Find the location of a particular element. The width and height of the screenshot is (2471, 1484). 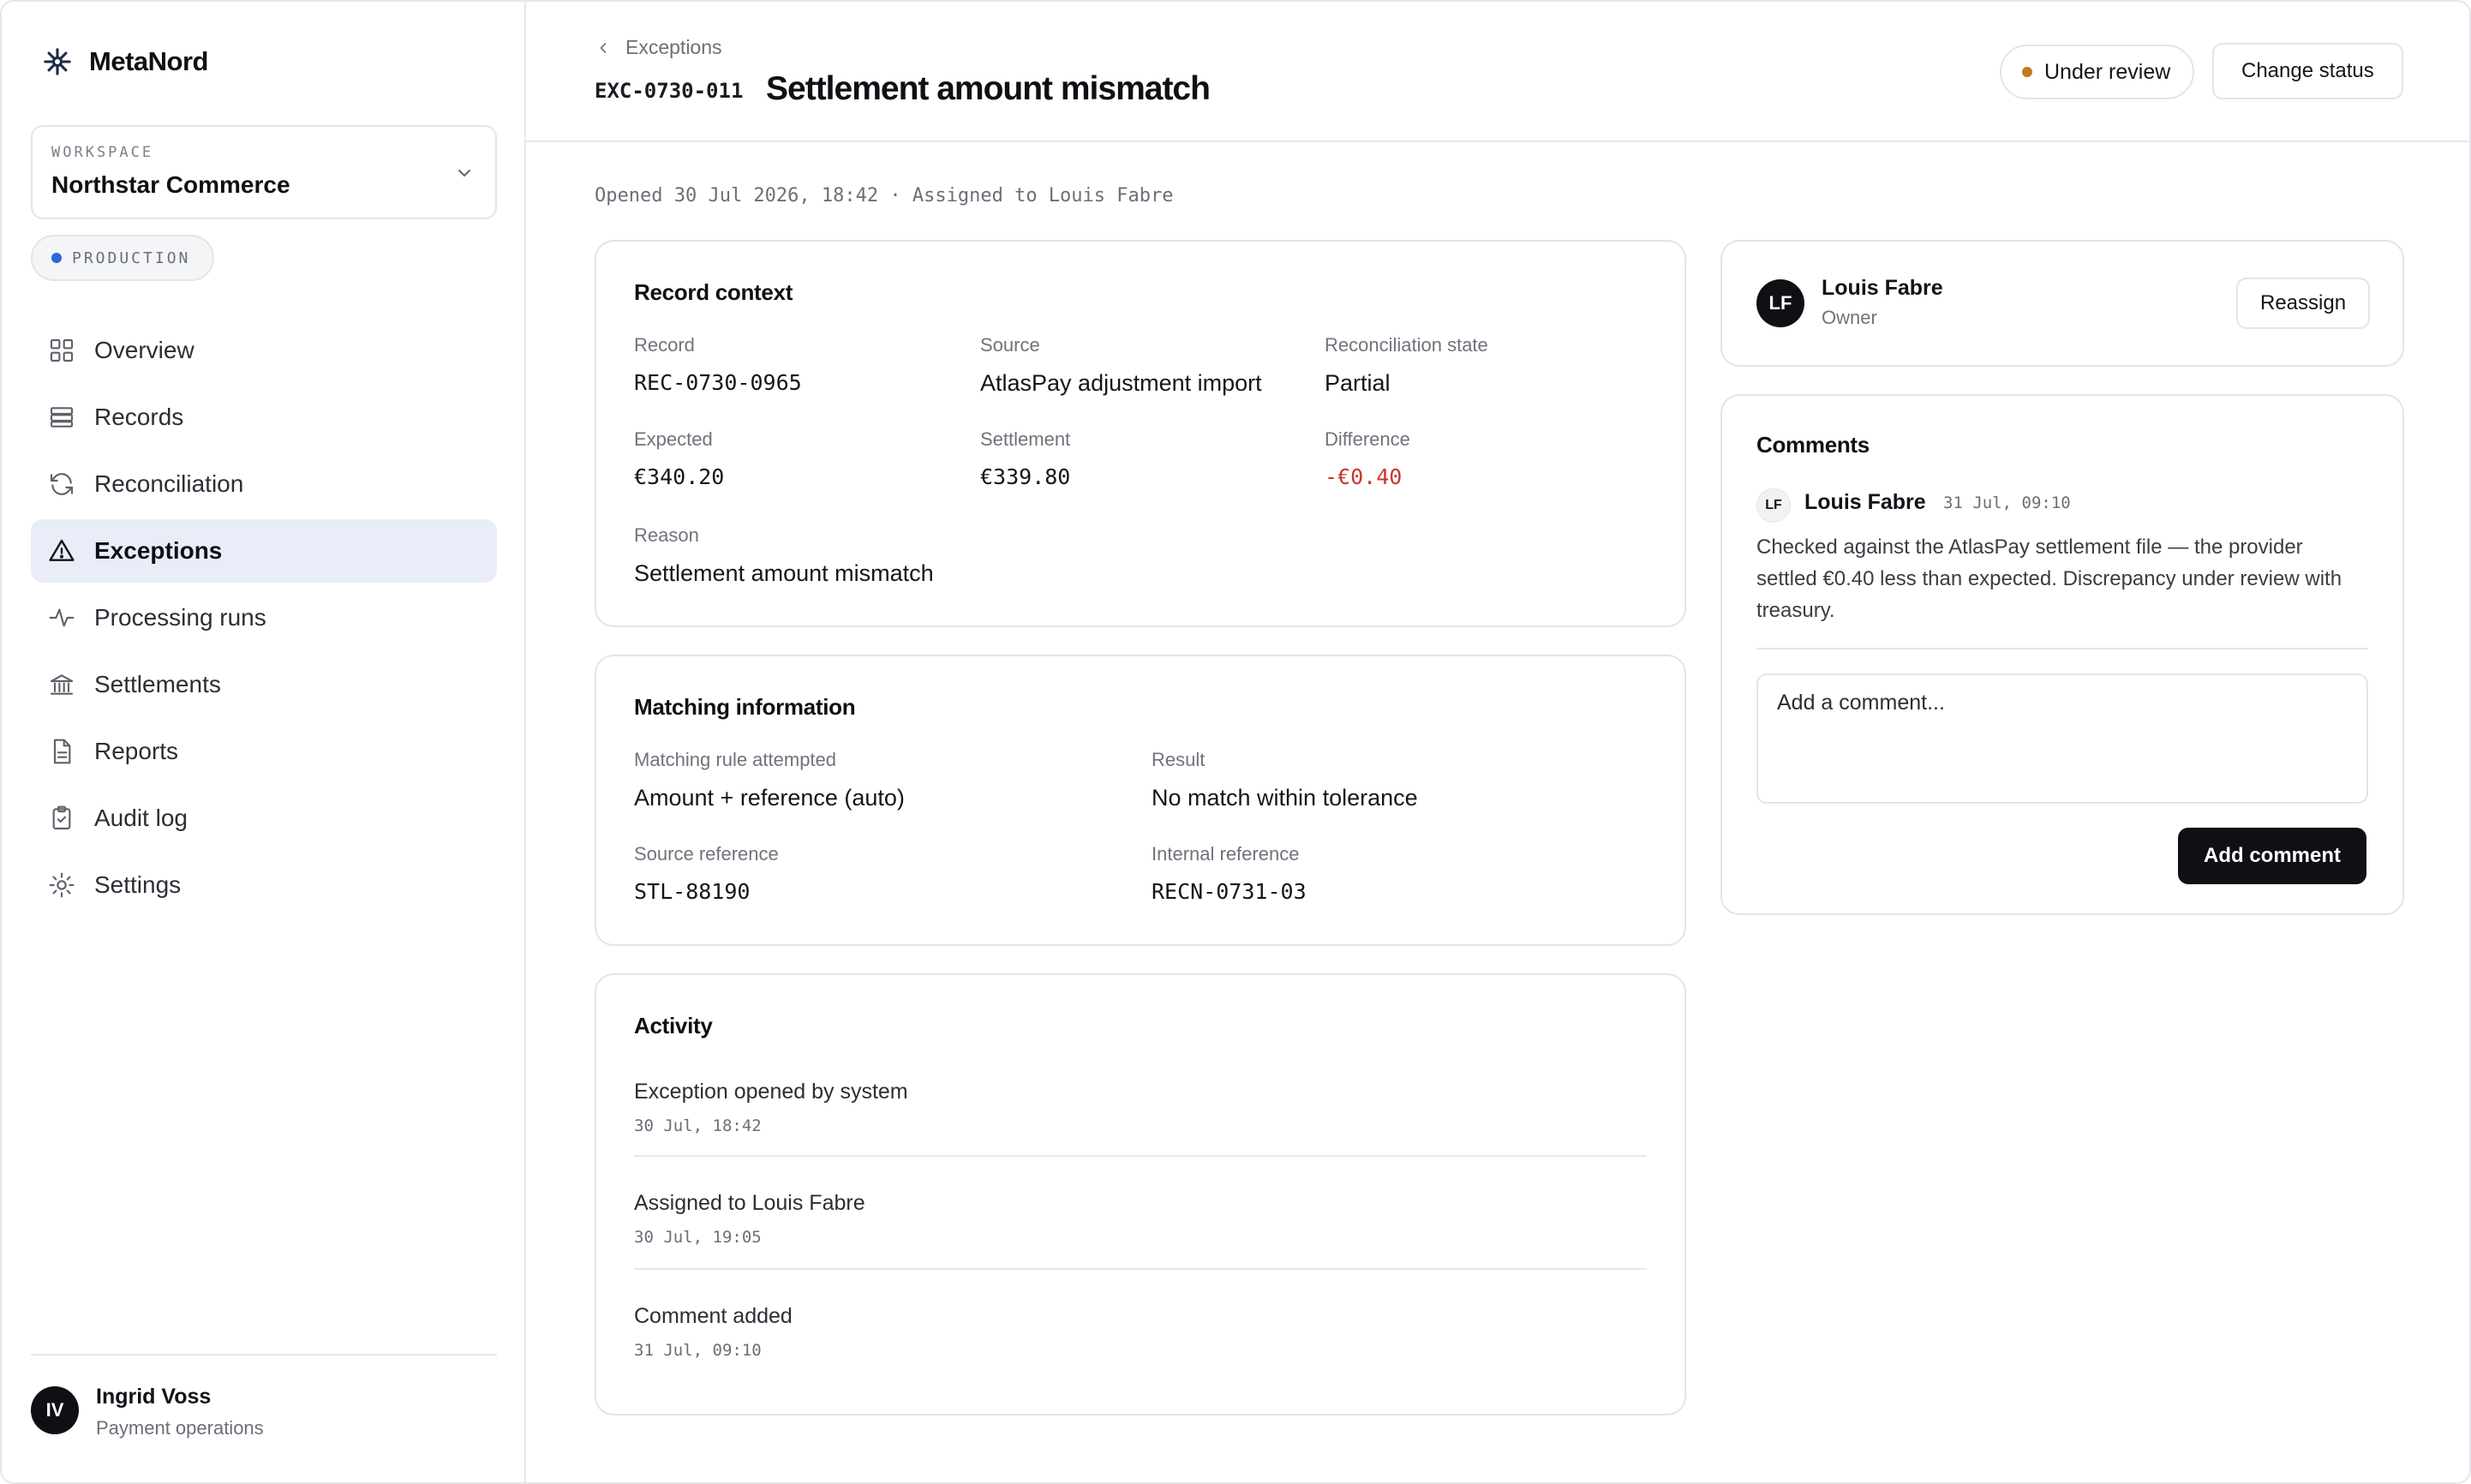

activity-time: 30 Jul, 19:05 is located at coordinates (698, 1237).